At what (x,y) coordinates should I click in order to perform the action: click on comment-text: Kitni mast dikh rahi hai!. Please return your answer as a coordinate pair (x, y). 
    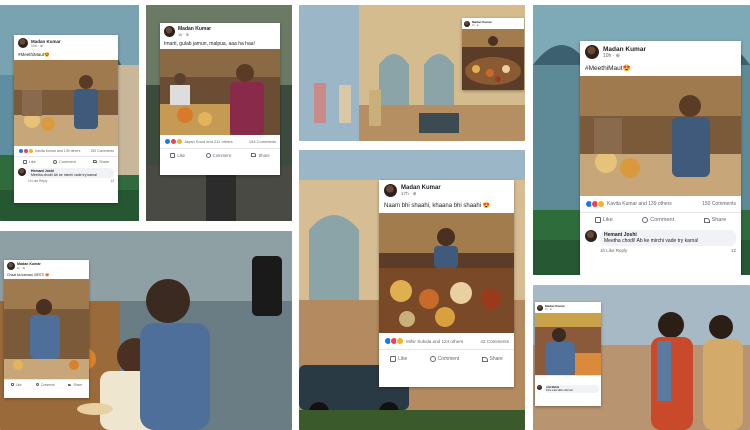
    Looking at the image, I should click on (559, 390).